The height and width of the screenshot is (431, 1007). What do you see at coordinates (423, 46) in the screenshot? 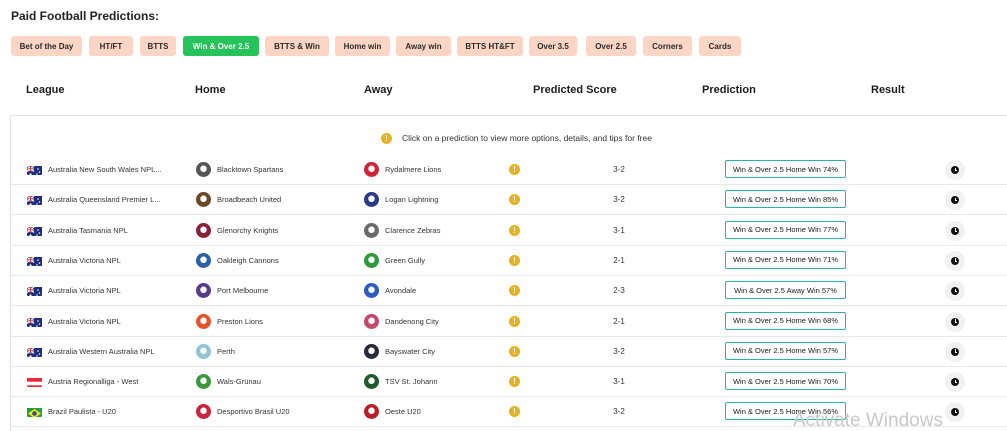
I see `pill-away-win: Away win` at bounding box center [423, 46].